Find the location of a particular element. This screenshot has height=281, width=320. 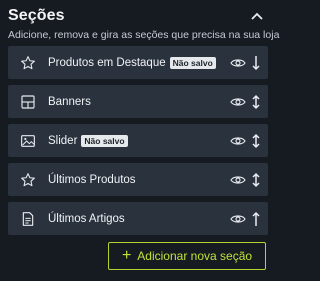

section-label: Slider is located at coordinates (63, 140).